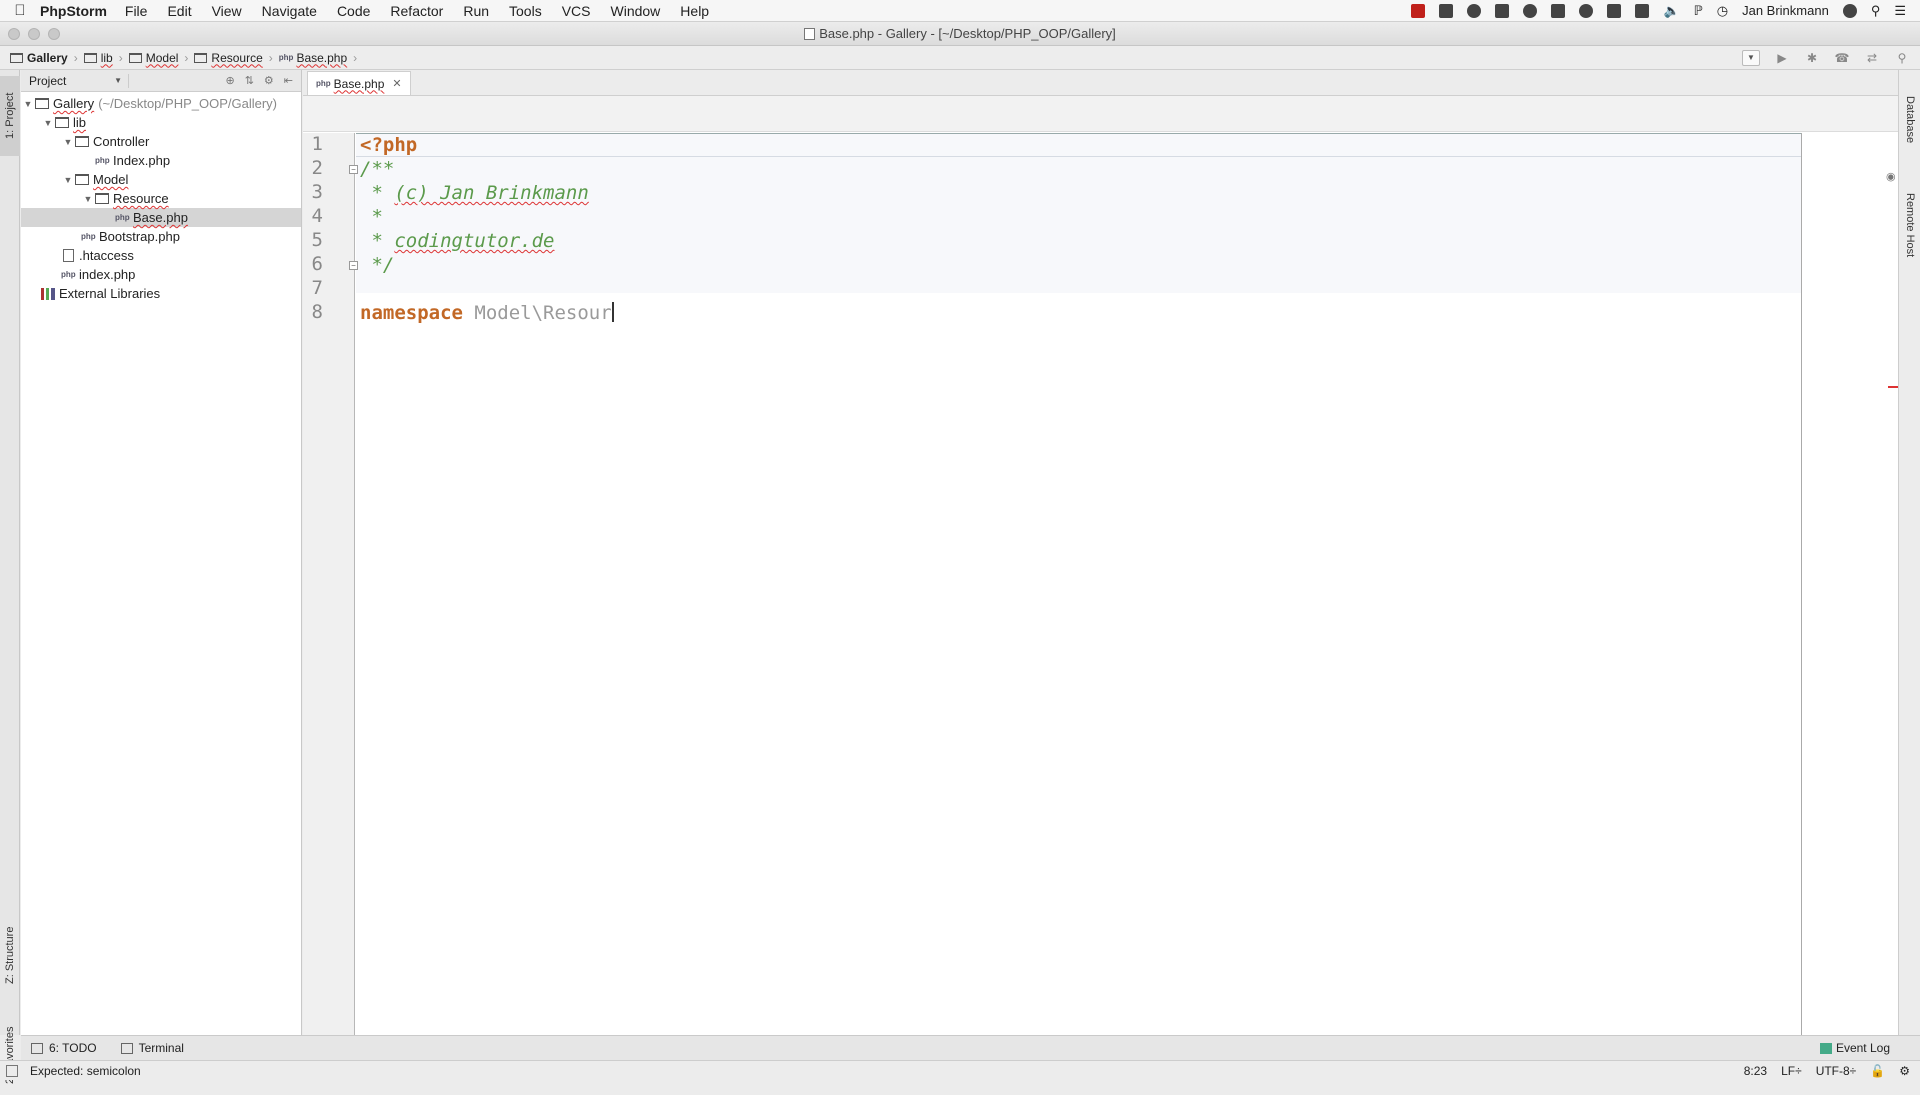 This screenshot has height=1095, width=1920. What do you see at coordinates (1904, 1071) in the screenshot?
I see `inspector-icon: ⚙` at bounding box center [1904, 1071].